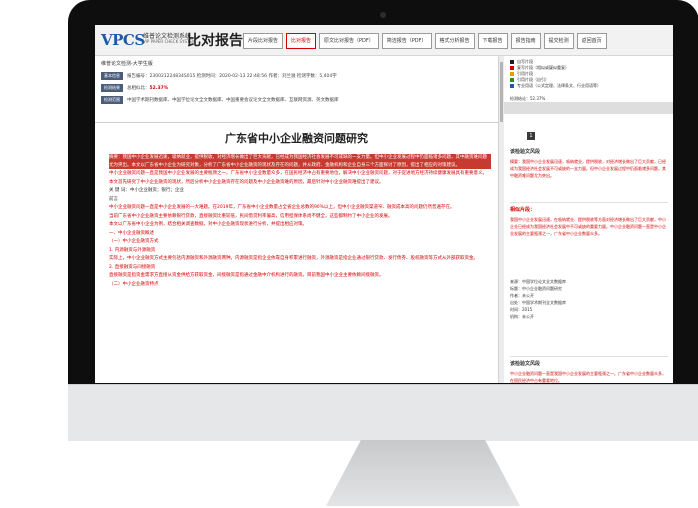 This screenshot has height=508, width=698. What do you see at coordinates (522, 316) in the screenshot?
I see `source-item: 机构：未公开` at bounding box center [522, 316].